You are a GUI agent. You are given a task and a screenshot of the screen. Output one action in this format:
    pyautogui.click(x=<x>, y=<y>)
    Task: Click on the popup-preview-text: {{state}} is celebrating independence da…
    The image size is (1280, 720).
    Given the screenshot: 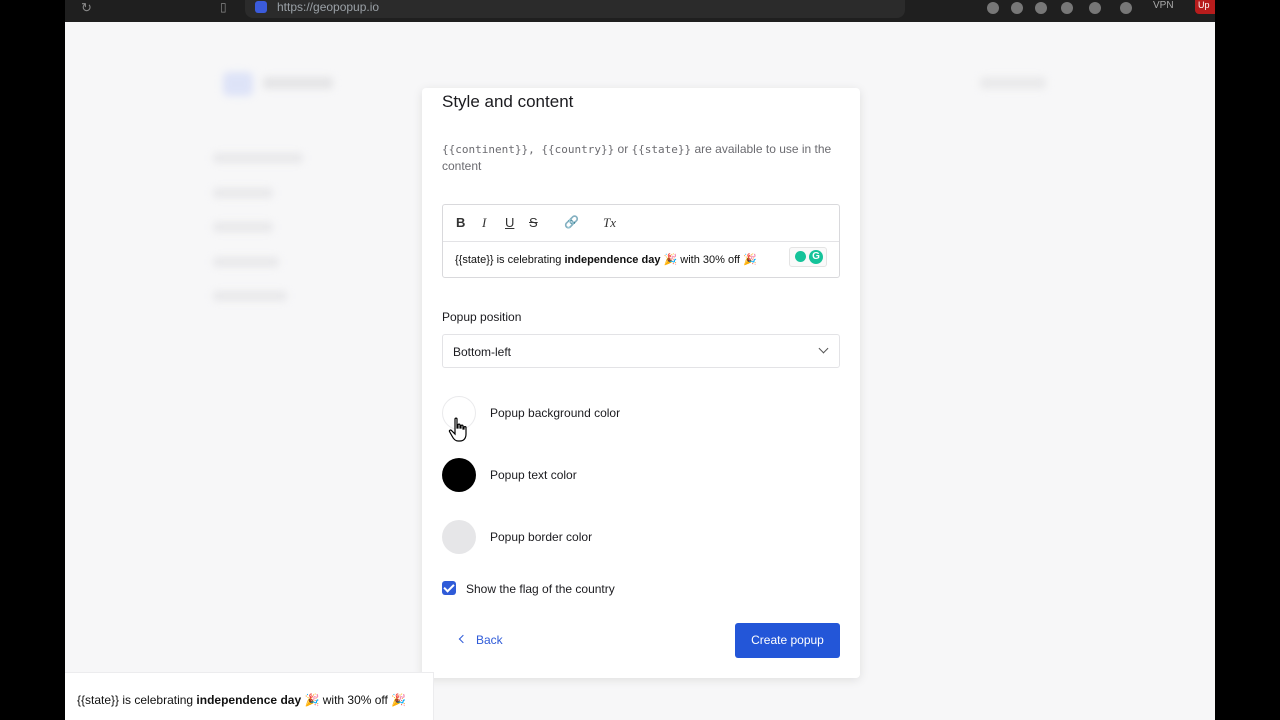 What is the action you would take?
    pyautogui.click(x=241, y=700)
    